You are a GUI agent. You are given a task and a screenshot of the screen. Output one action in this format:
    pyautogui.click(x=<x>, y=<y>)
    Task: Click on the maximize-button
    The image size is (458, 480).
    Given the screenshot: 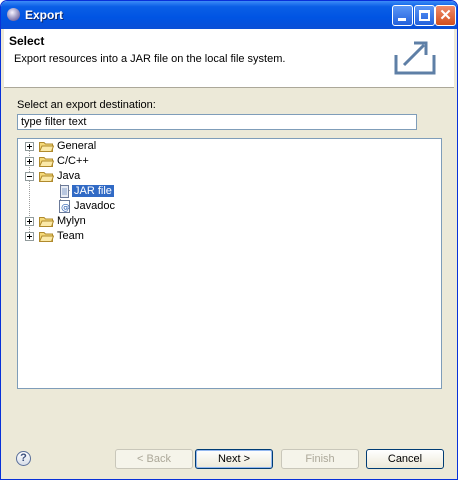 What is the action you would take?
    pyautogui.click(x=424, y=15)
    